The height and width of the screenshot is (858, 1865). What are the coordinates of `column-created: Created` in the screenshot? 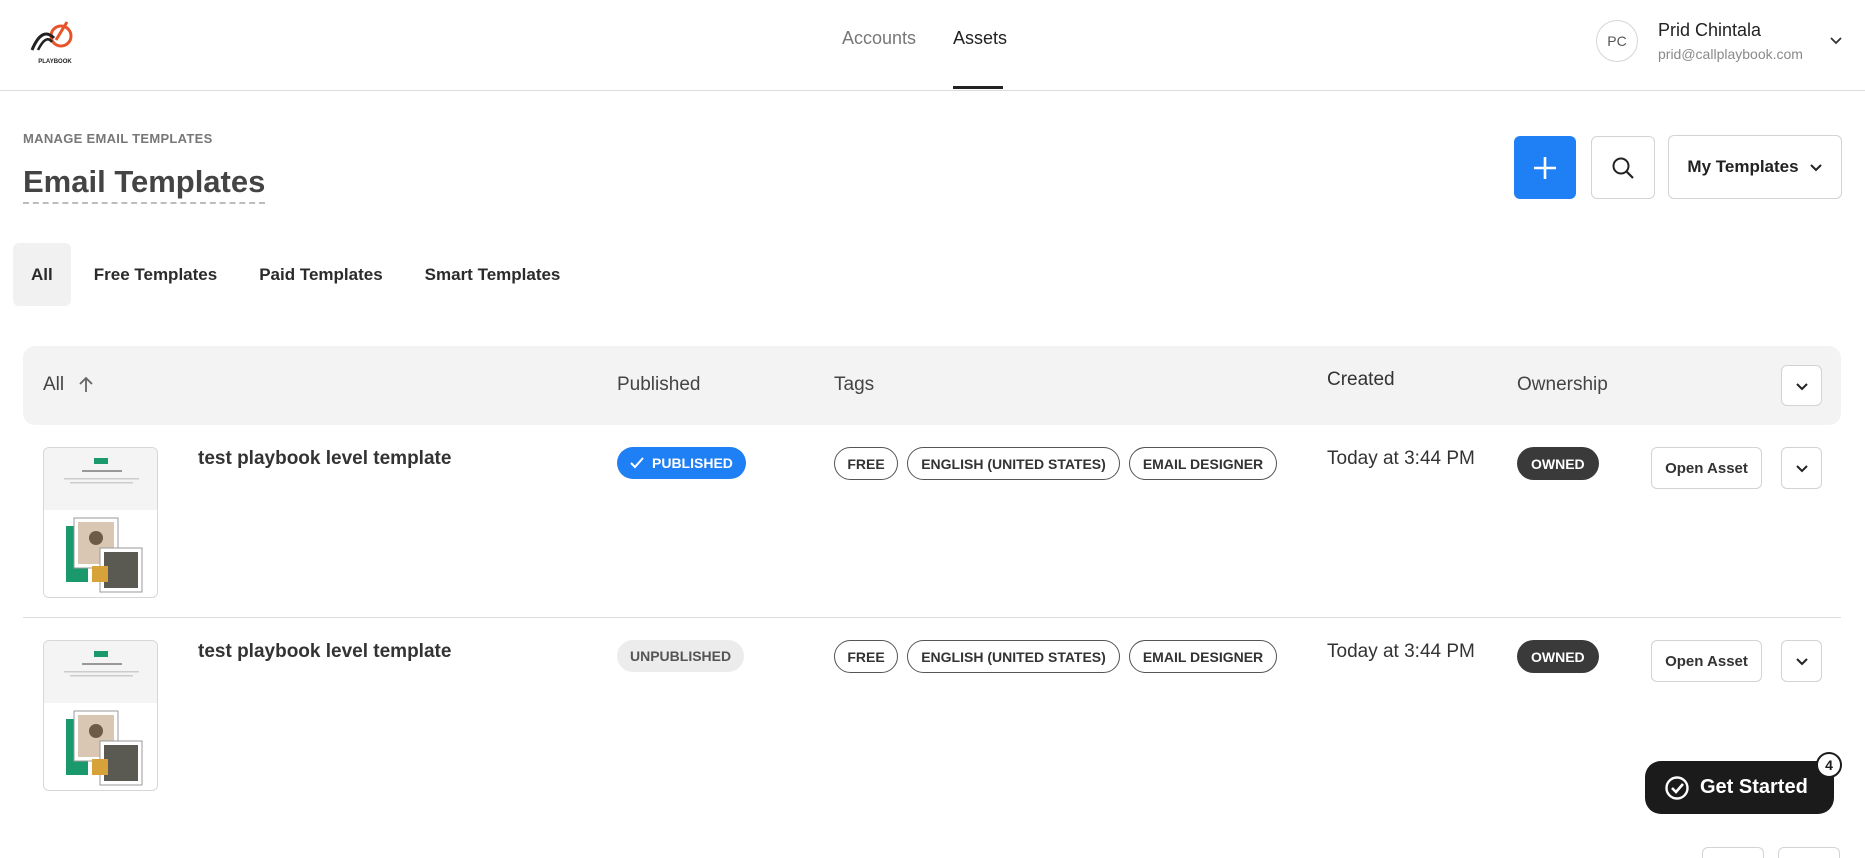 It's located at (1361, 379).